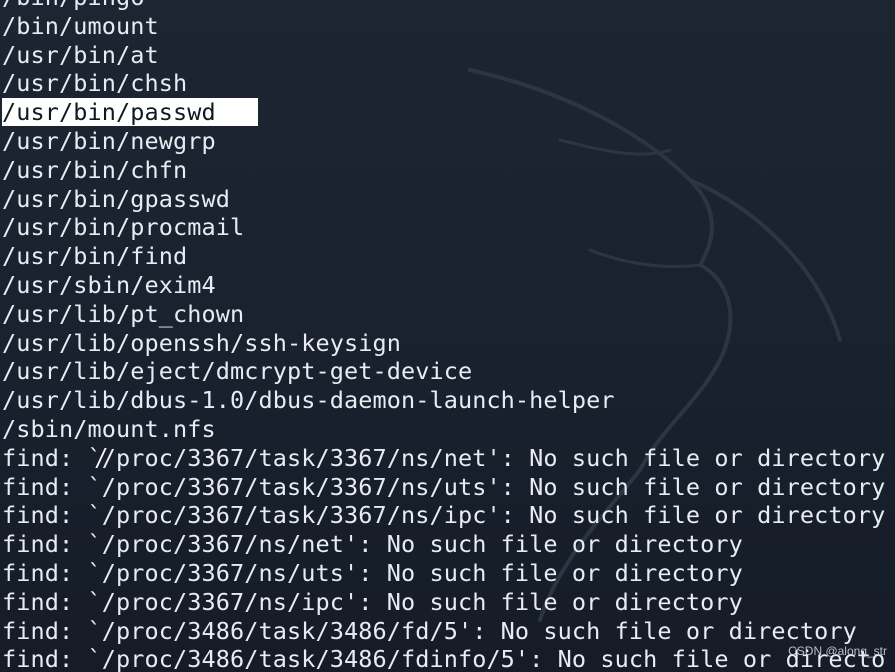 This screenshot has width=895, height=672. Describe the element at coordinates (95, 169) in the screenshot. I see `output-line: /usr/bin/chfn` at that location.